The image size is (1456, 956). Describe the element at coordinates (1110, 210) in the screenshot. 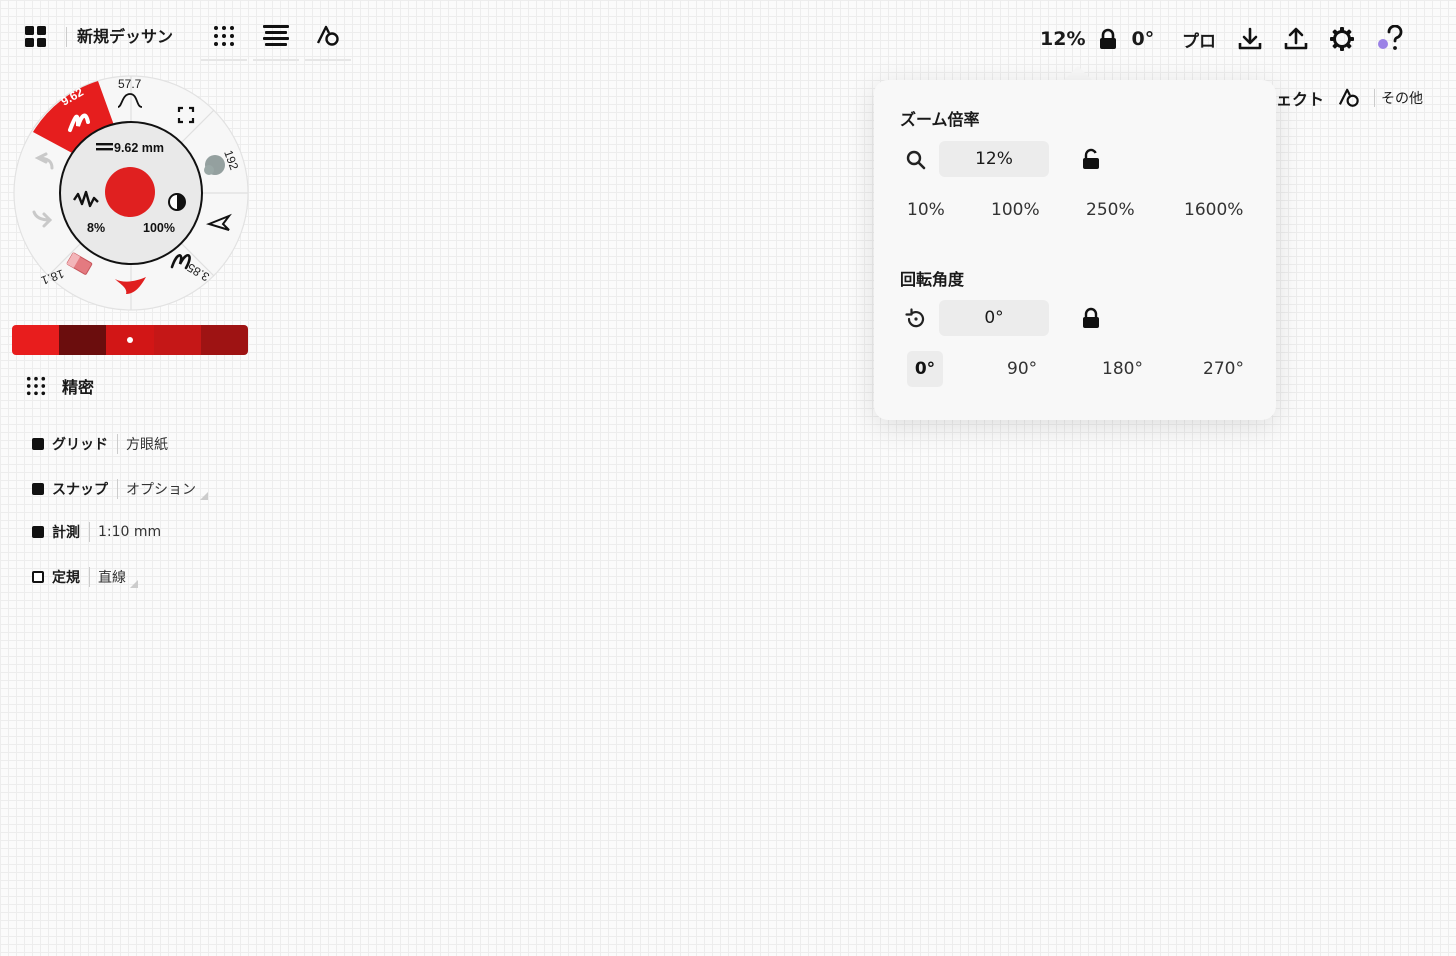

I see `zoom-preset-250: 250%` at that location.